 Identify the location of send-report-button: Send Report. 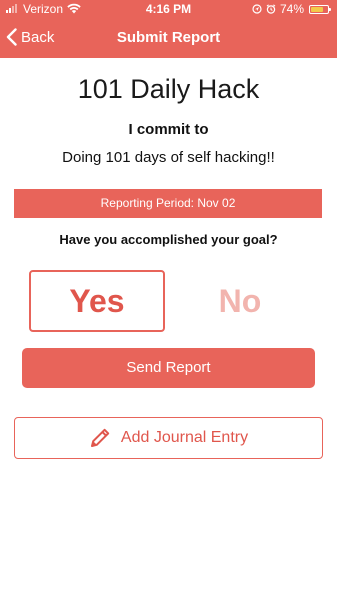
(168, 368).